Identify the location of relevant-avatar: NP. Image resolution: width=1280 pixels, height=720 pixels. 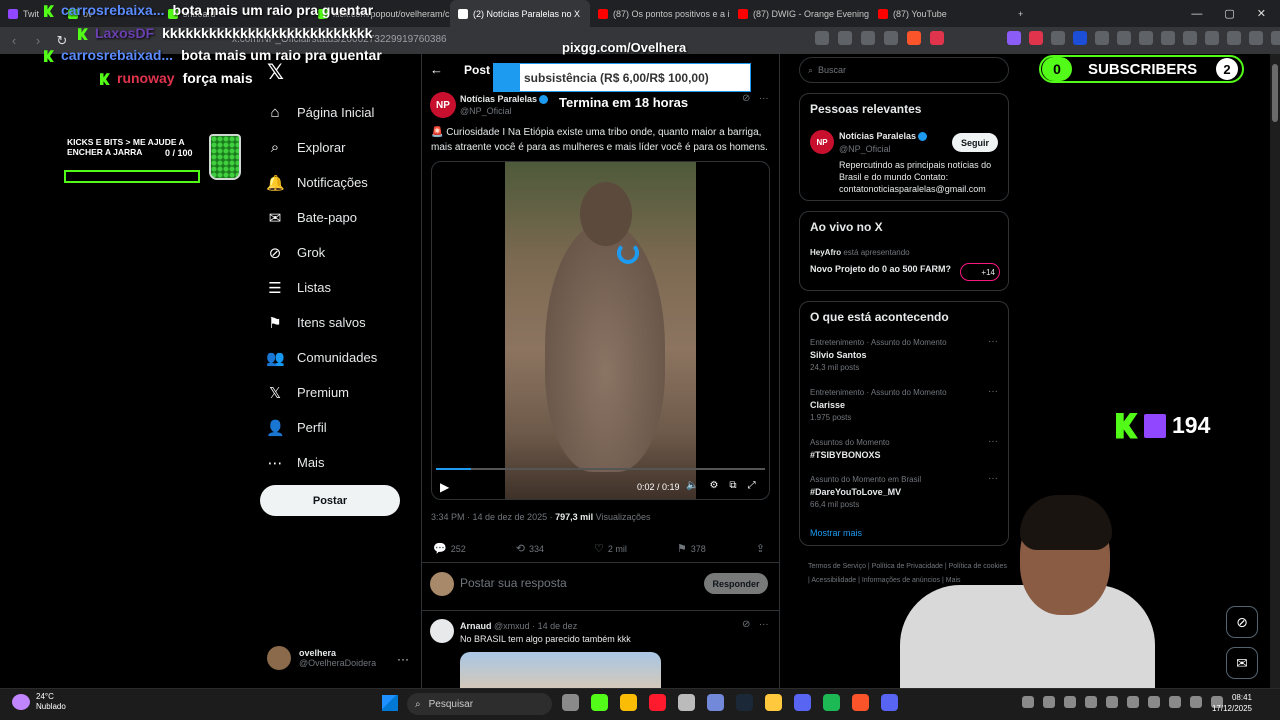
(822, 142).